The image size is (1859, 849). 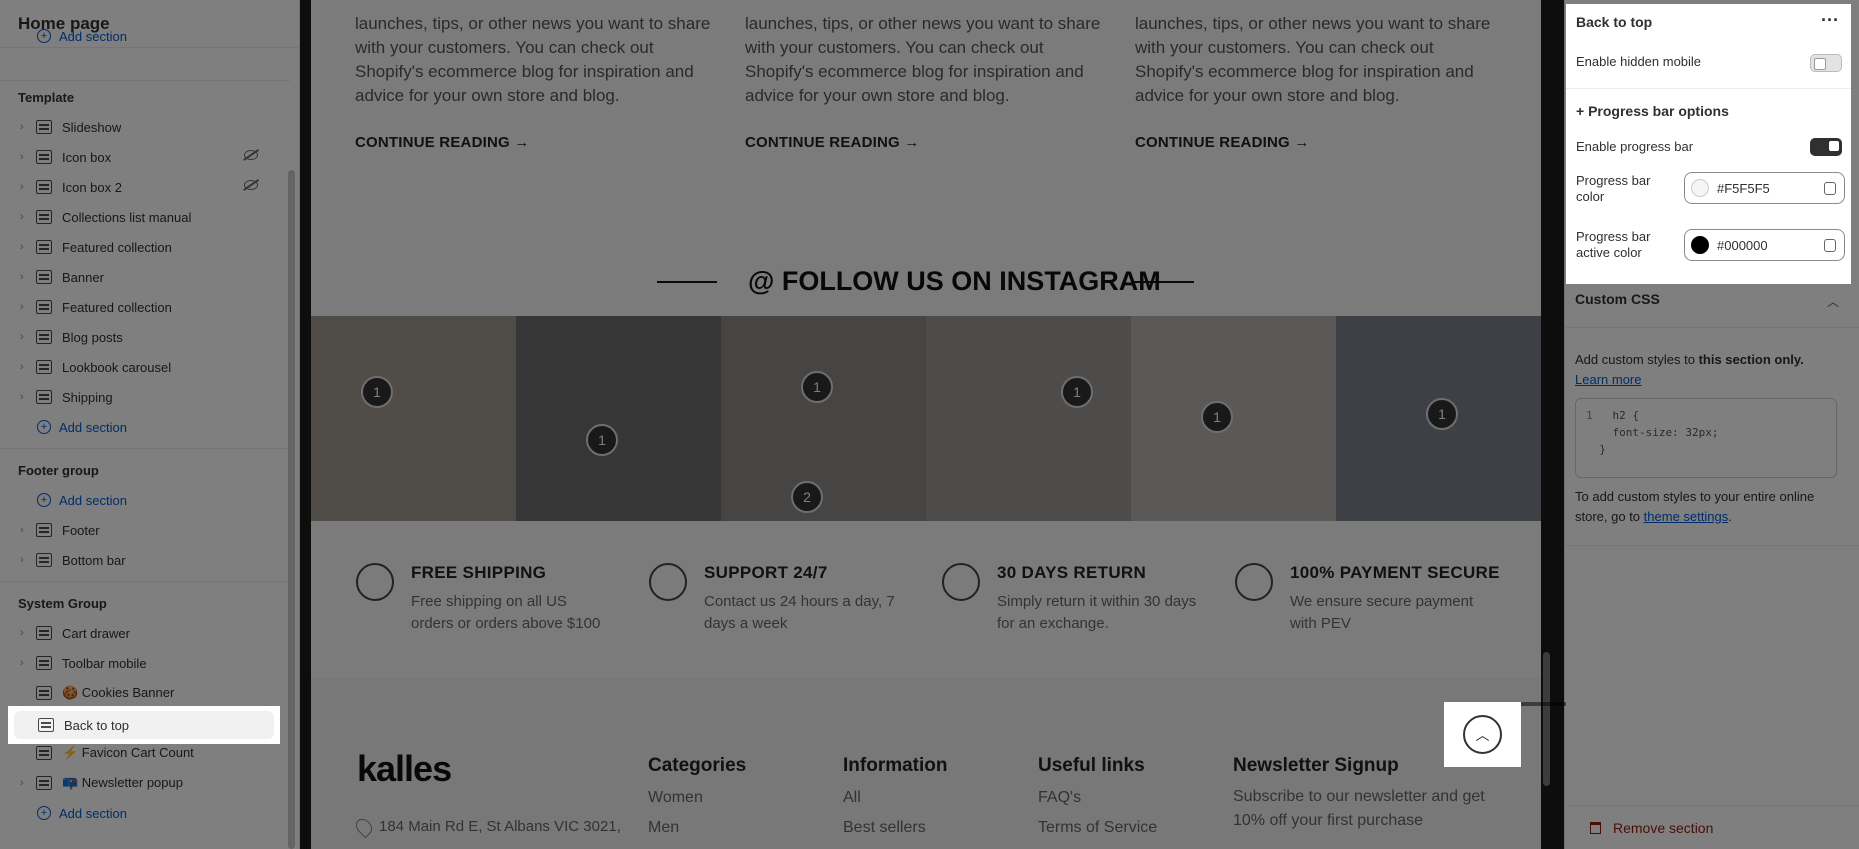 I want to click on sidebar-item: › Shipping, so click(x=145, y=397).